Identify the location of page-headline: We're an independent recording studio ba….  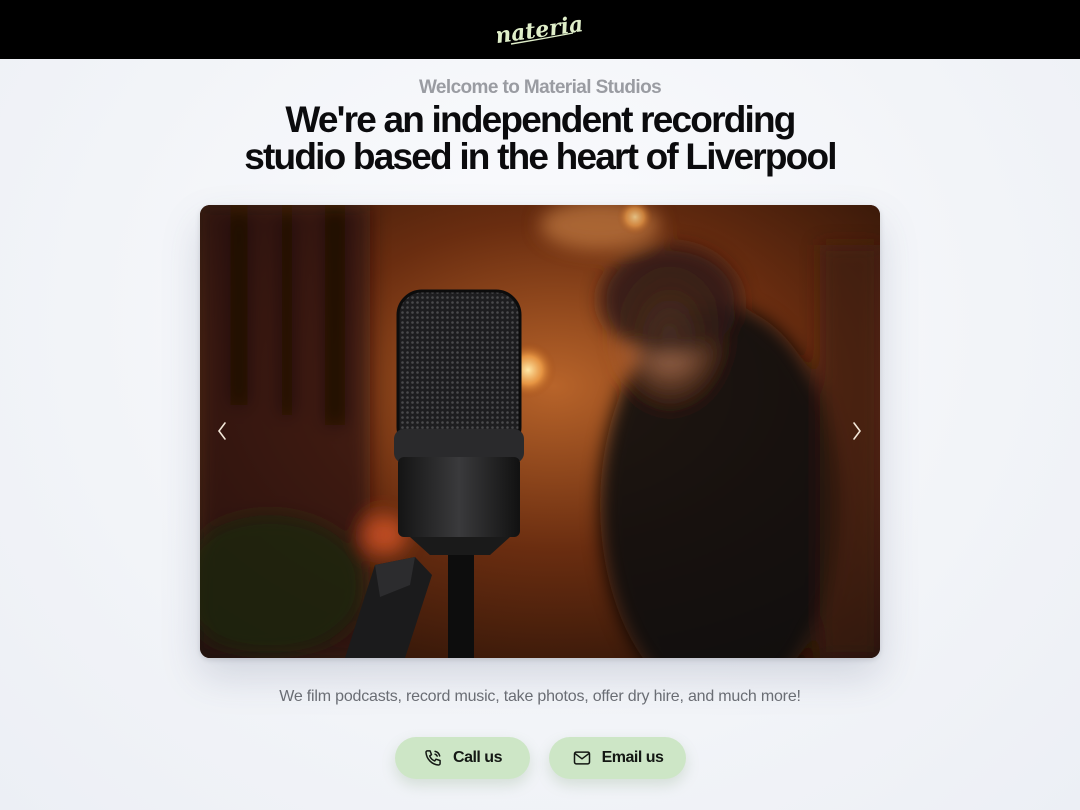
(540, 138).